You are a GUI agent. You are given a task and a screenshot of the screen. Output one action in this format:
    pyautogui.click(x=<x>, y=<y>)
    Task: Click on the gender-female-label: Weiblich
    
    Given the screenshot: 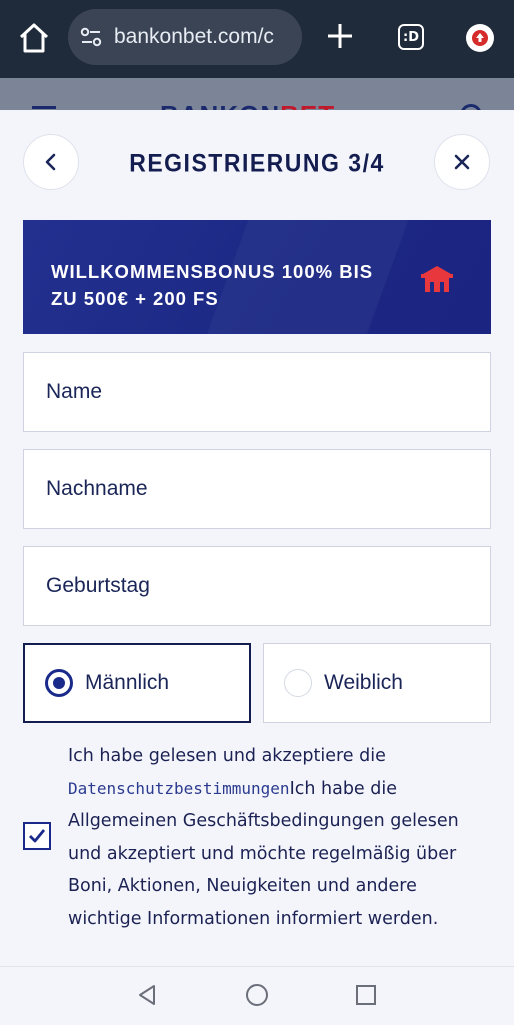 What is the action you would take?
    pyautogui.click(x=363, y=682)
    